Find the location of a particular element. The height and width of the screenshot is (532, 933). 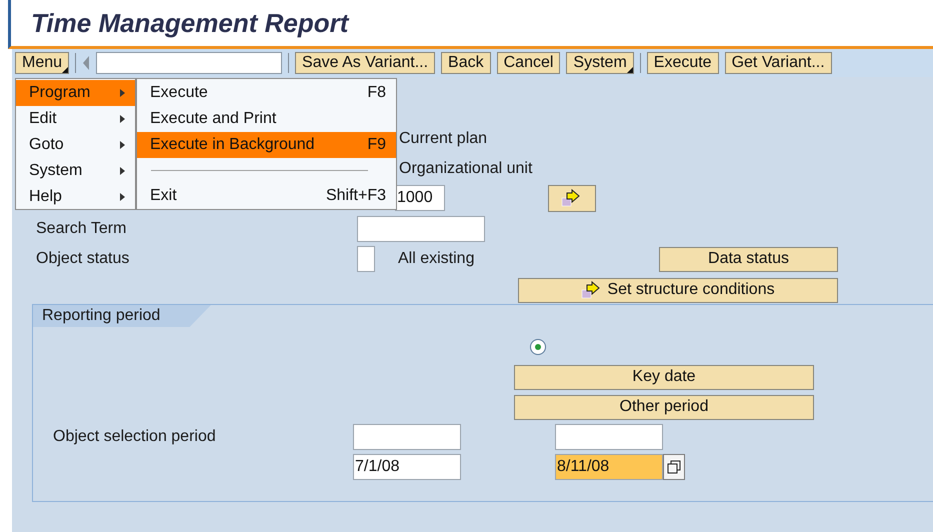

field-label: Object status is located at coordinates (83, 259).